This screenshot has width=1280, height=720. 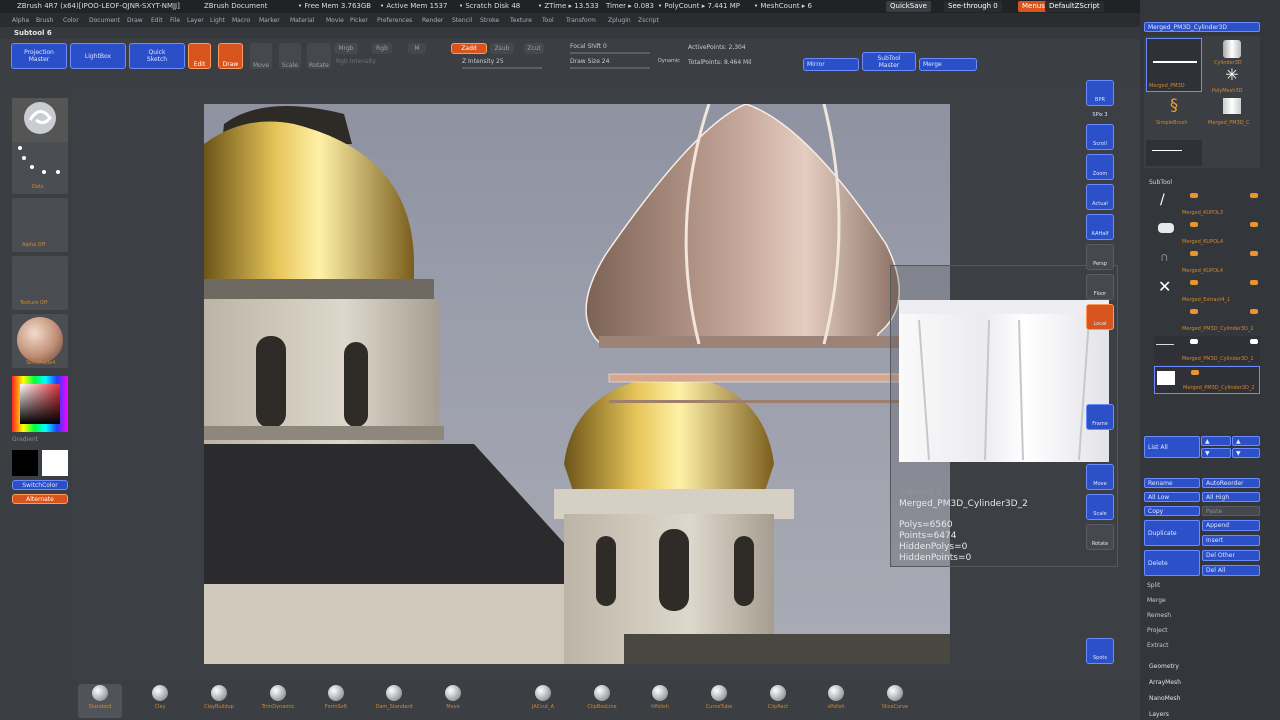 What do you see at coordinates (719, 701) in the screenshot?
I see `brush-curvetube: CurveTube` at bounding box center [719, 701].